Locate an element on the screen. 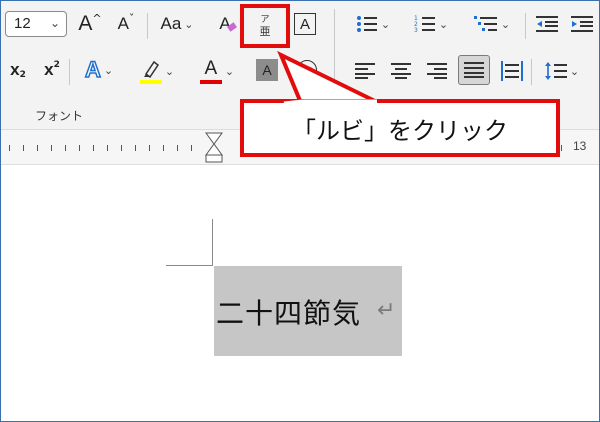  instruction-callout: 「ルビ」をクリック is located at coordinates (400, 128).